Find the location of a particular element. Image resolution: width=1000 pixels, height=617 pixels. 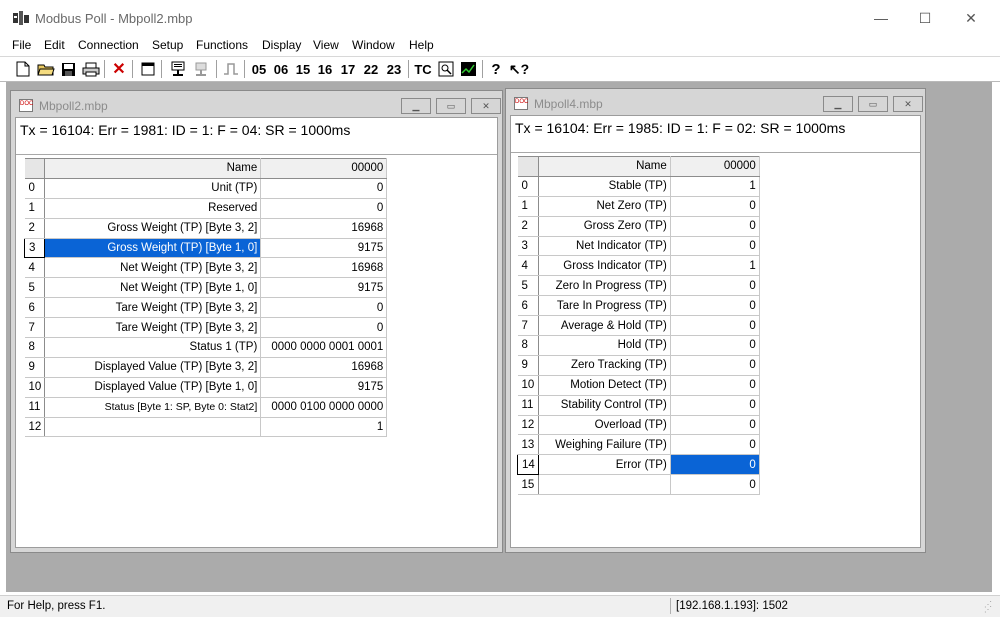

table-row: 12 Overload (TP) 0 is located at coordinates (638, 425).